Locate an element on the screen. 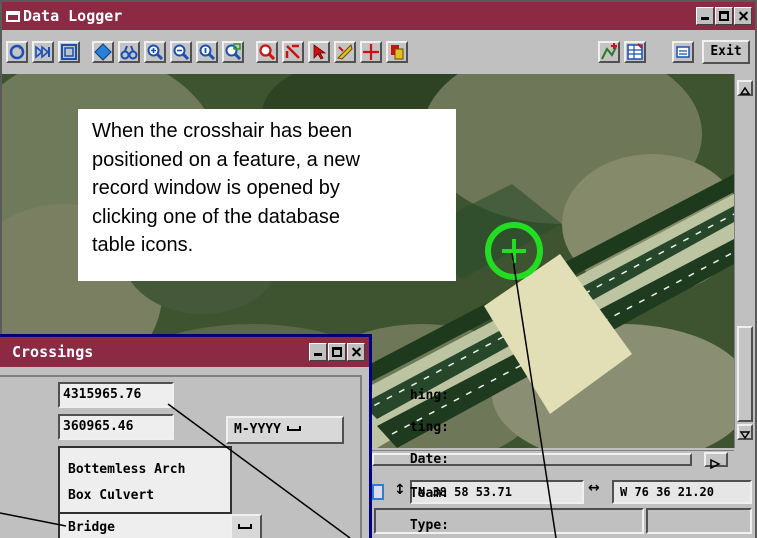  crossings-minimize-button is located at coordinates (318, 352).